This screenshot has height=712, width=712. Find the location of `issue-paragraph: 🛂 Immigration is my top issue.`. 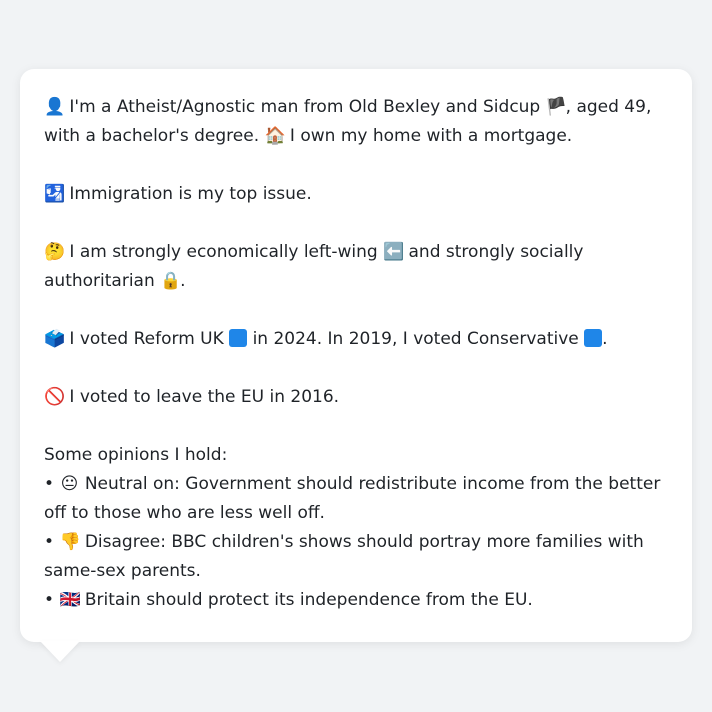

issue-paragraph: 🛂 Immigration is my top issue. is located at coordinates (358, 194).